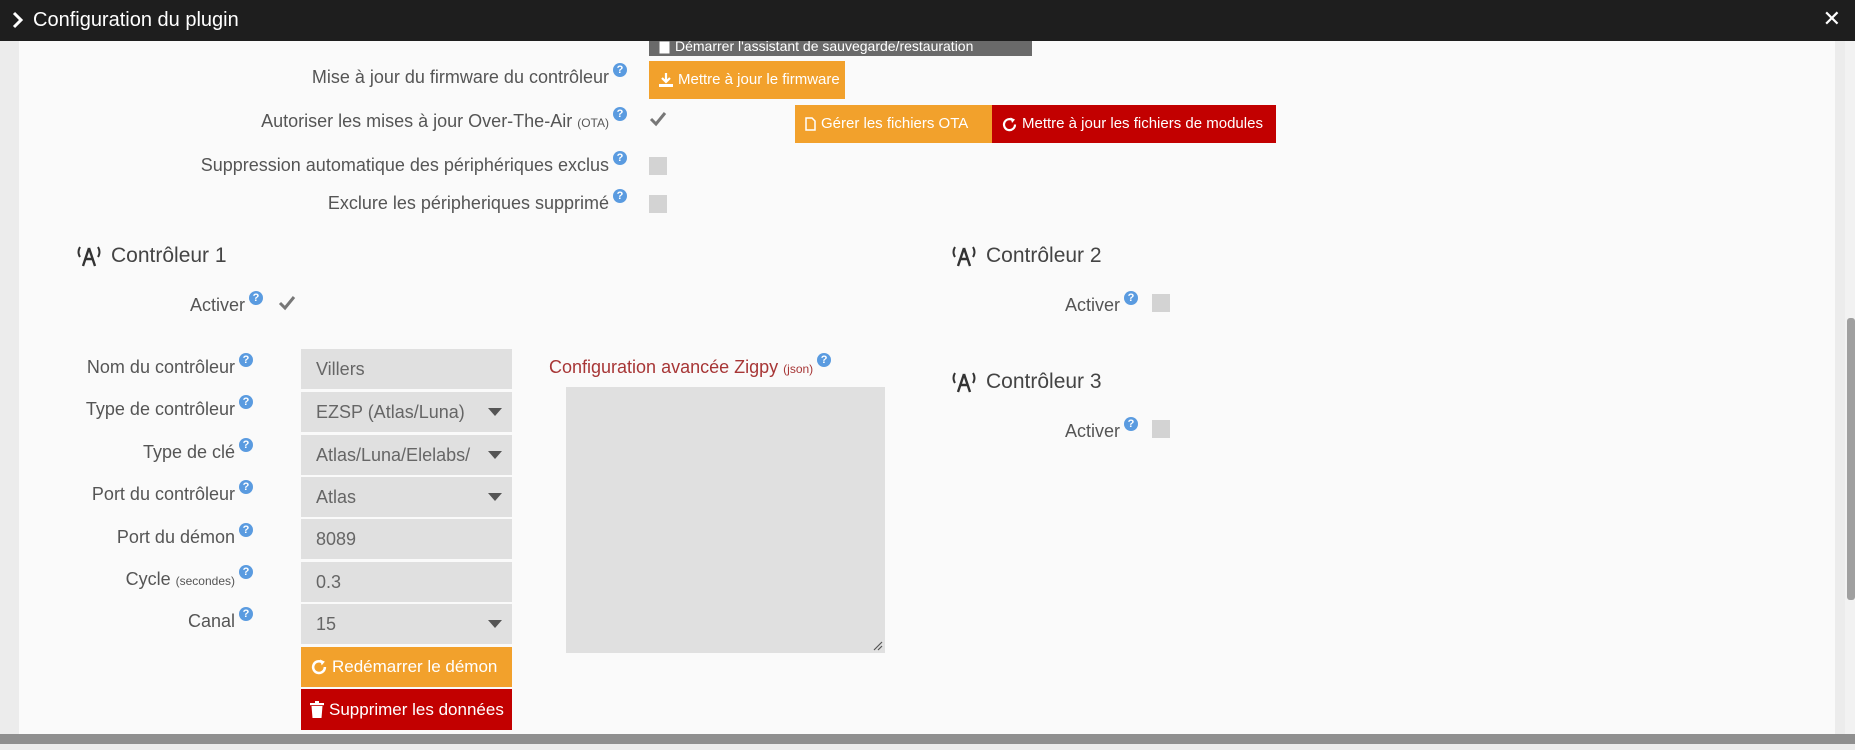 The height and width of the screenshot is (750, 1855). What do you see at coordinates (927, 20) in the screenshot?
I see `modal-title-bar: Configuration du plugin ✕` at bounding box center [927, 20].